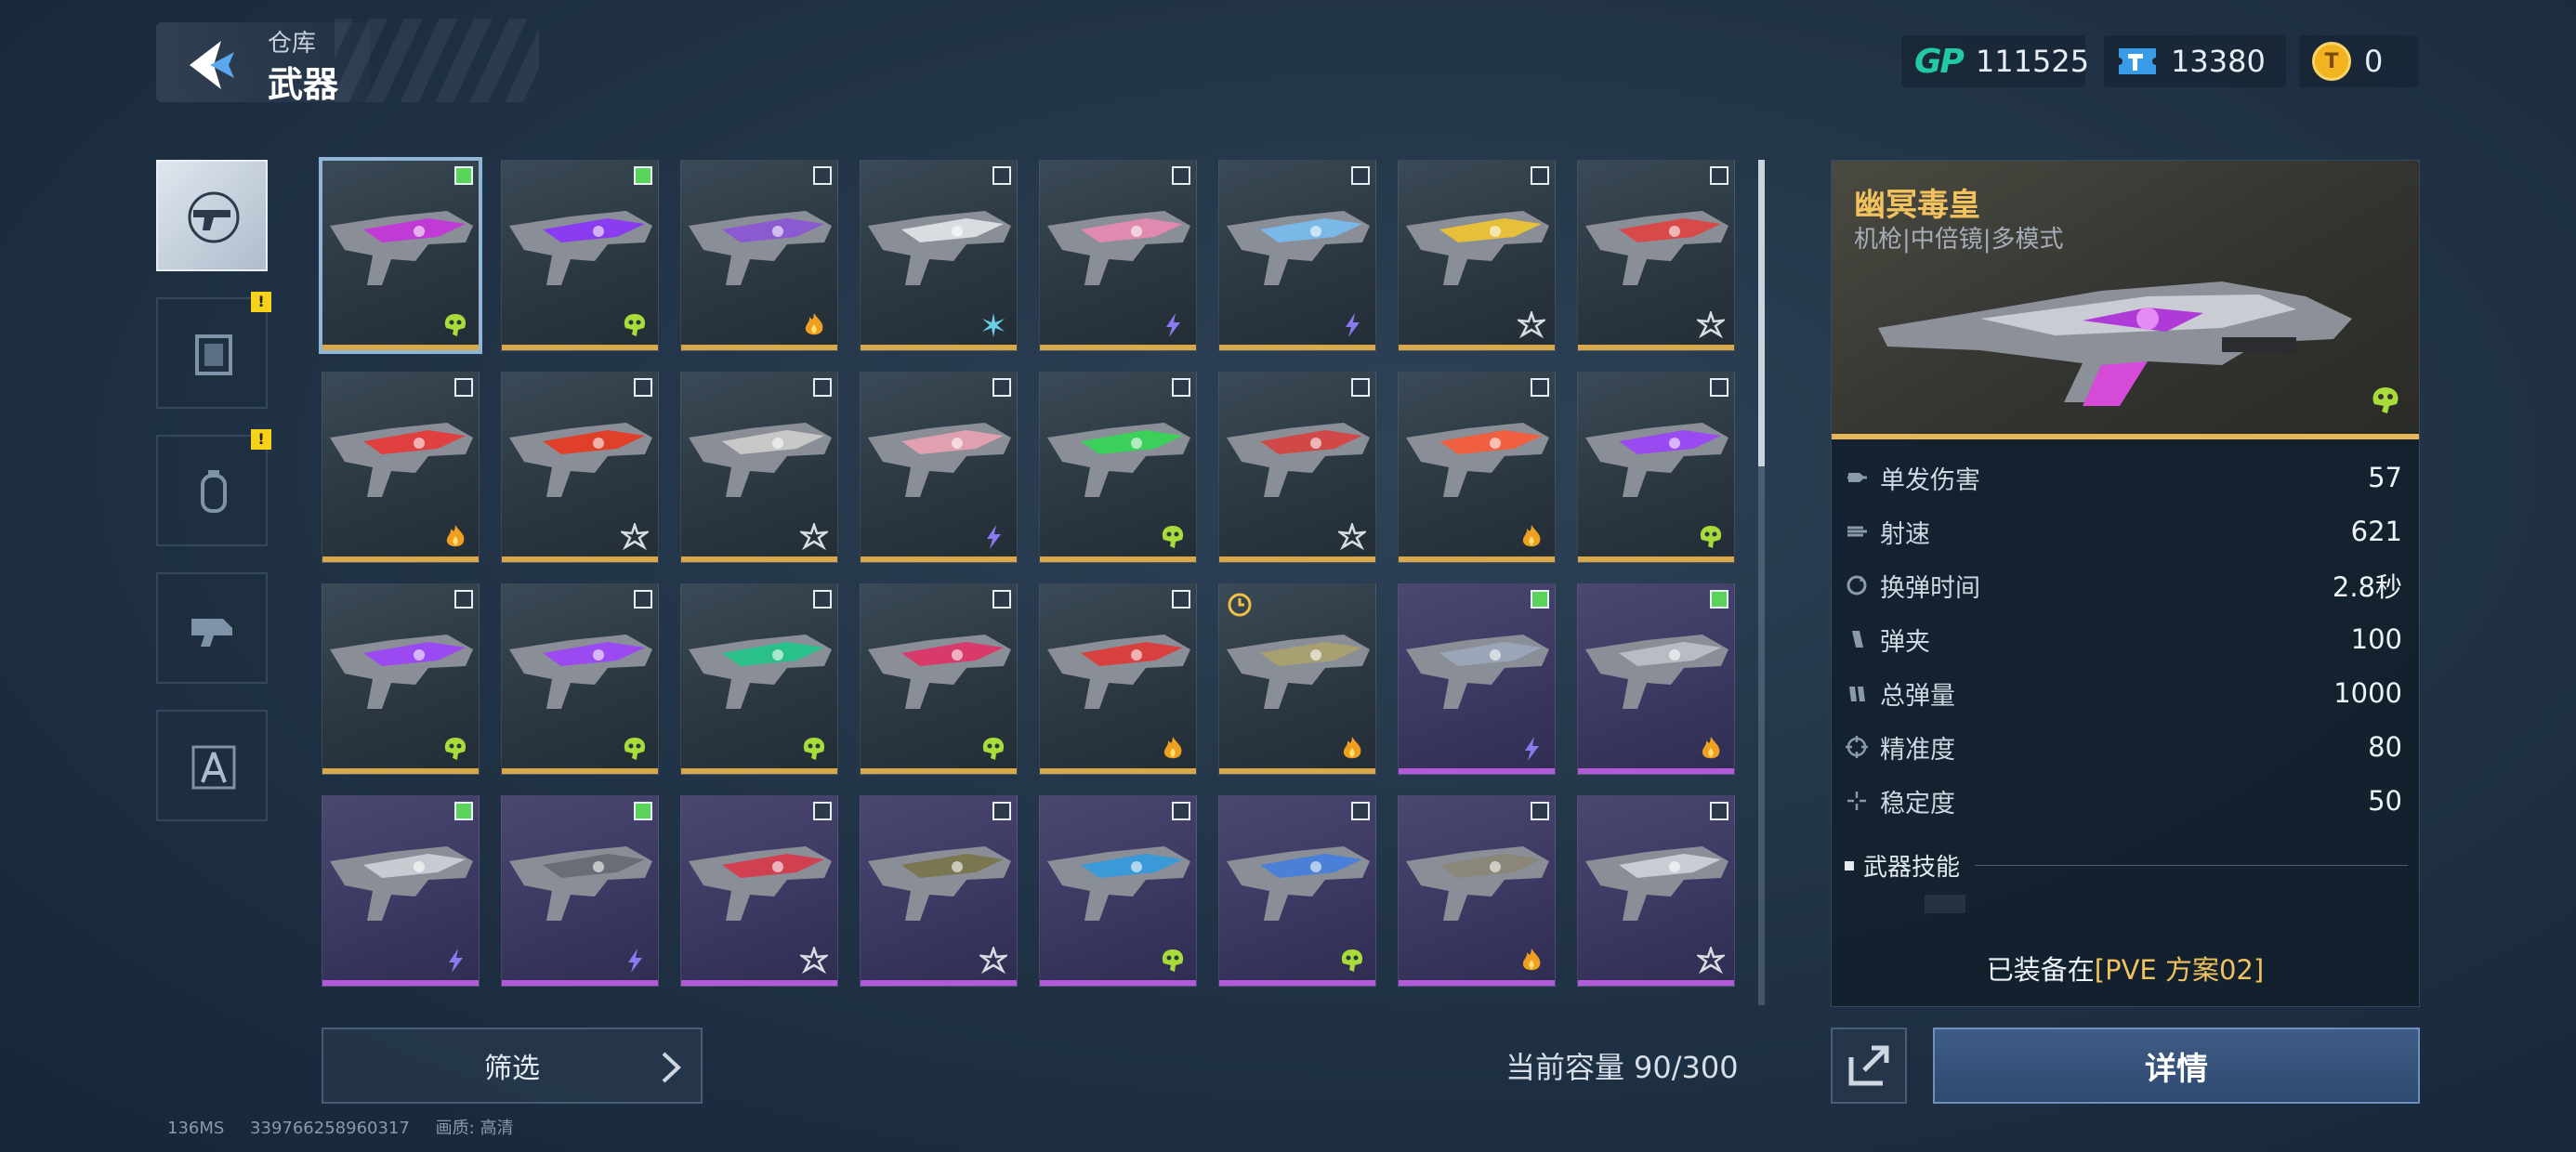 This screenshot has width=2576, height=1152. What do you see at coordinates (1761, 313) in the screenshot?
I see `scrollbar-thumb` at bounding box center [1761, 313].